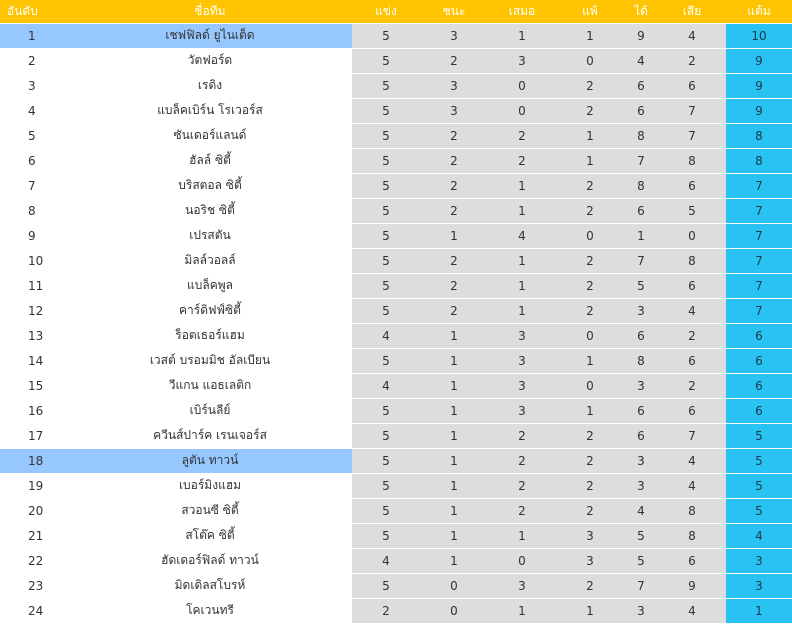 The width and height of the screenshot is (792, 624). I want to click on table-row: 1 เชฟฟิลด์ ยูไนเต็ด 5 3 1 1 9 4 10, so click(396, 36).